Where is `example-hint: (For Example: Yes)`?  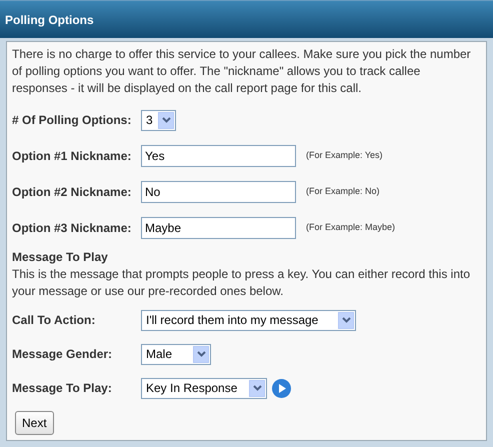
example-hint: (For Example: Yes) is located at coordinates (344, 155).